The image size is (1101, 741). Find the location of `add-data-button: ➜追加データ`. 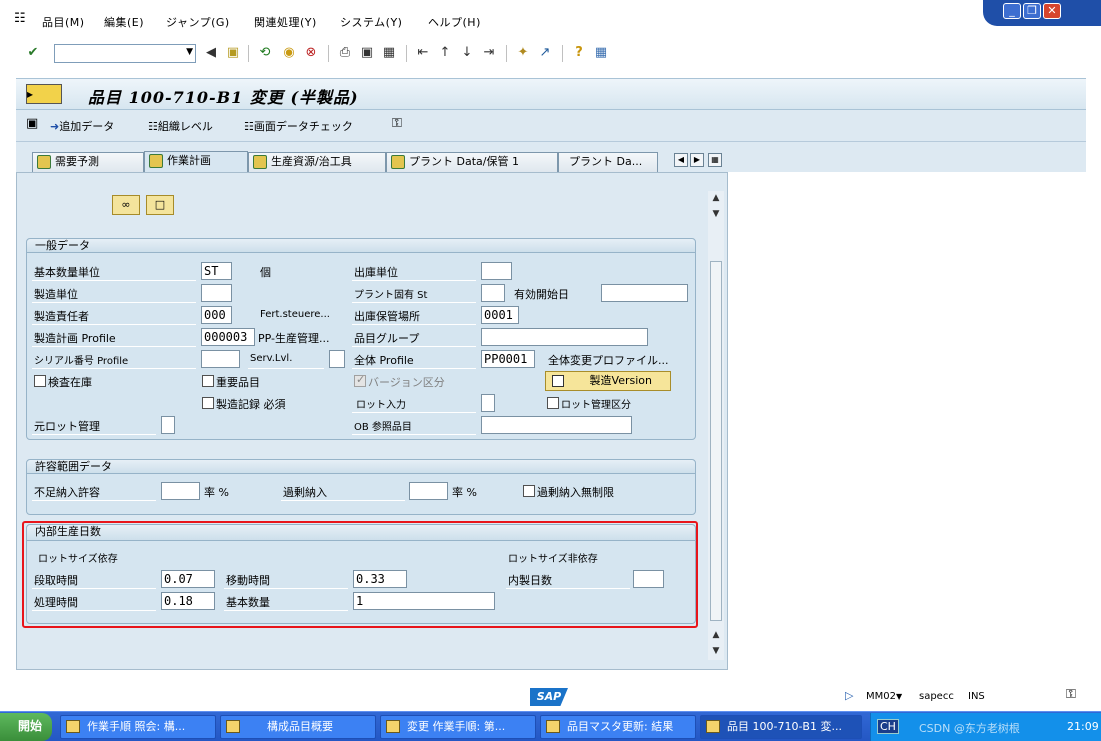

add-data-button: ➜追加データ is located at coordinates (82, 126).